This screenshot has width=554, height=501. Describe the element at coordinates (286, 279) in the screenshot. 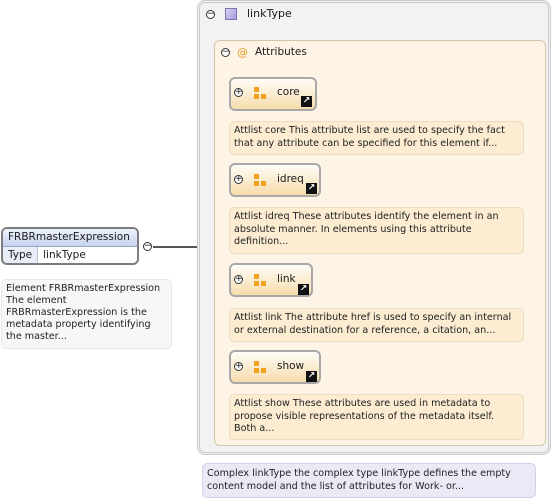

I see `attribute-group-name: link` at that location.